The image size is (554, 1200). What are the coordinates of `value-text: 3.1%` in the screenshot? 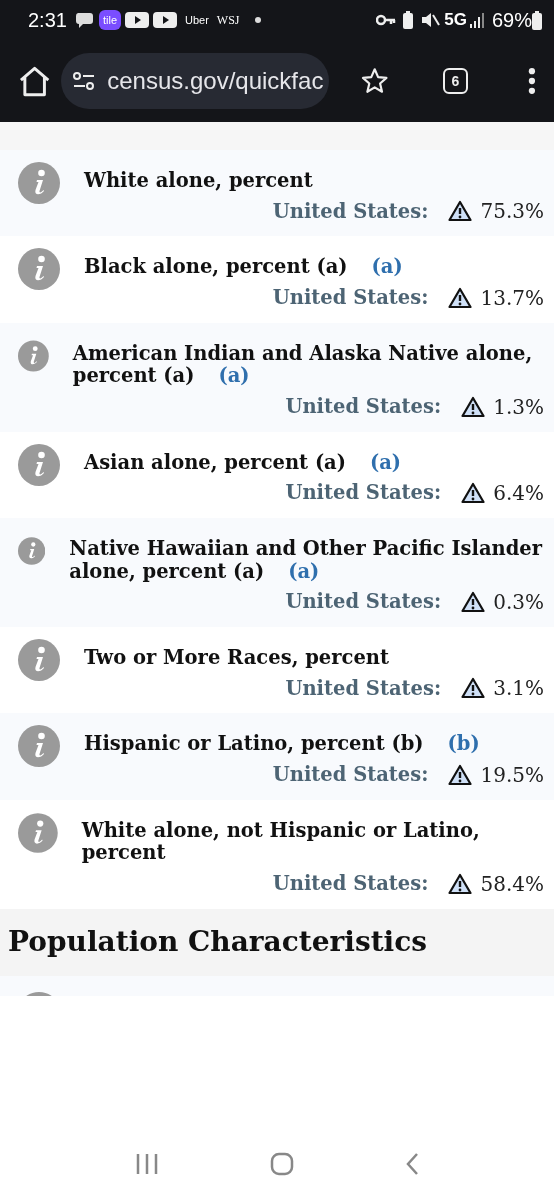 It's located at (518, 689).